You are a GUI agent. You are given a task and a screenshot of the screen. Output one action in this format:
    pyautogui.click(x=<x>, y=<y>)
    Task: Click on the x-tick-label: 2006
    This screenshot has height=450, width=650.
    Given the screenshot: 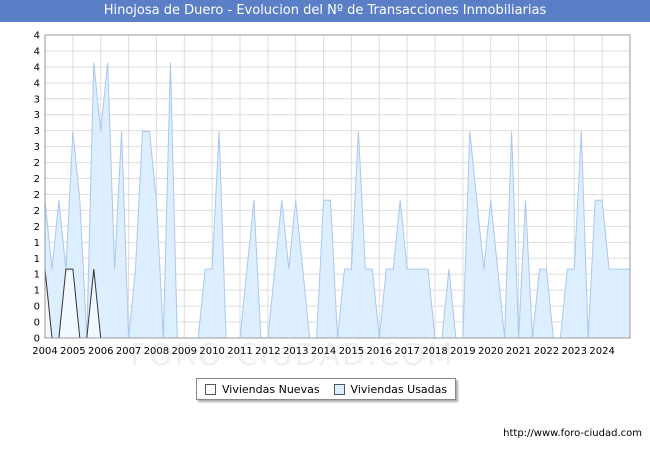 What is the action you would take?
    pyautogui.click(x=100, y=351)
    